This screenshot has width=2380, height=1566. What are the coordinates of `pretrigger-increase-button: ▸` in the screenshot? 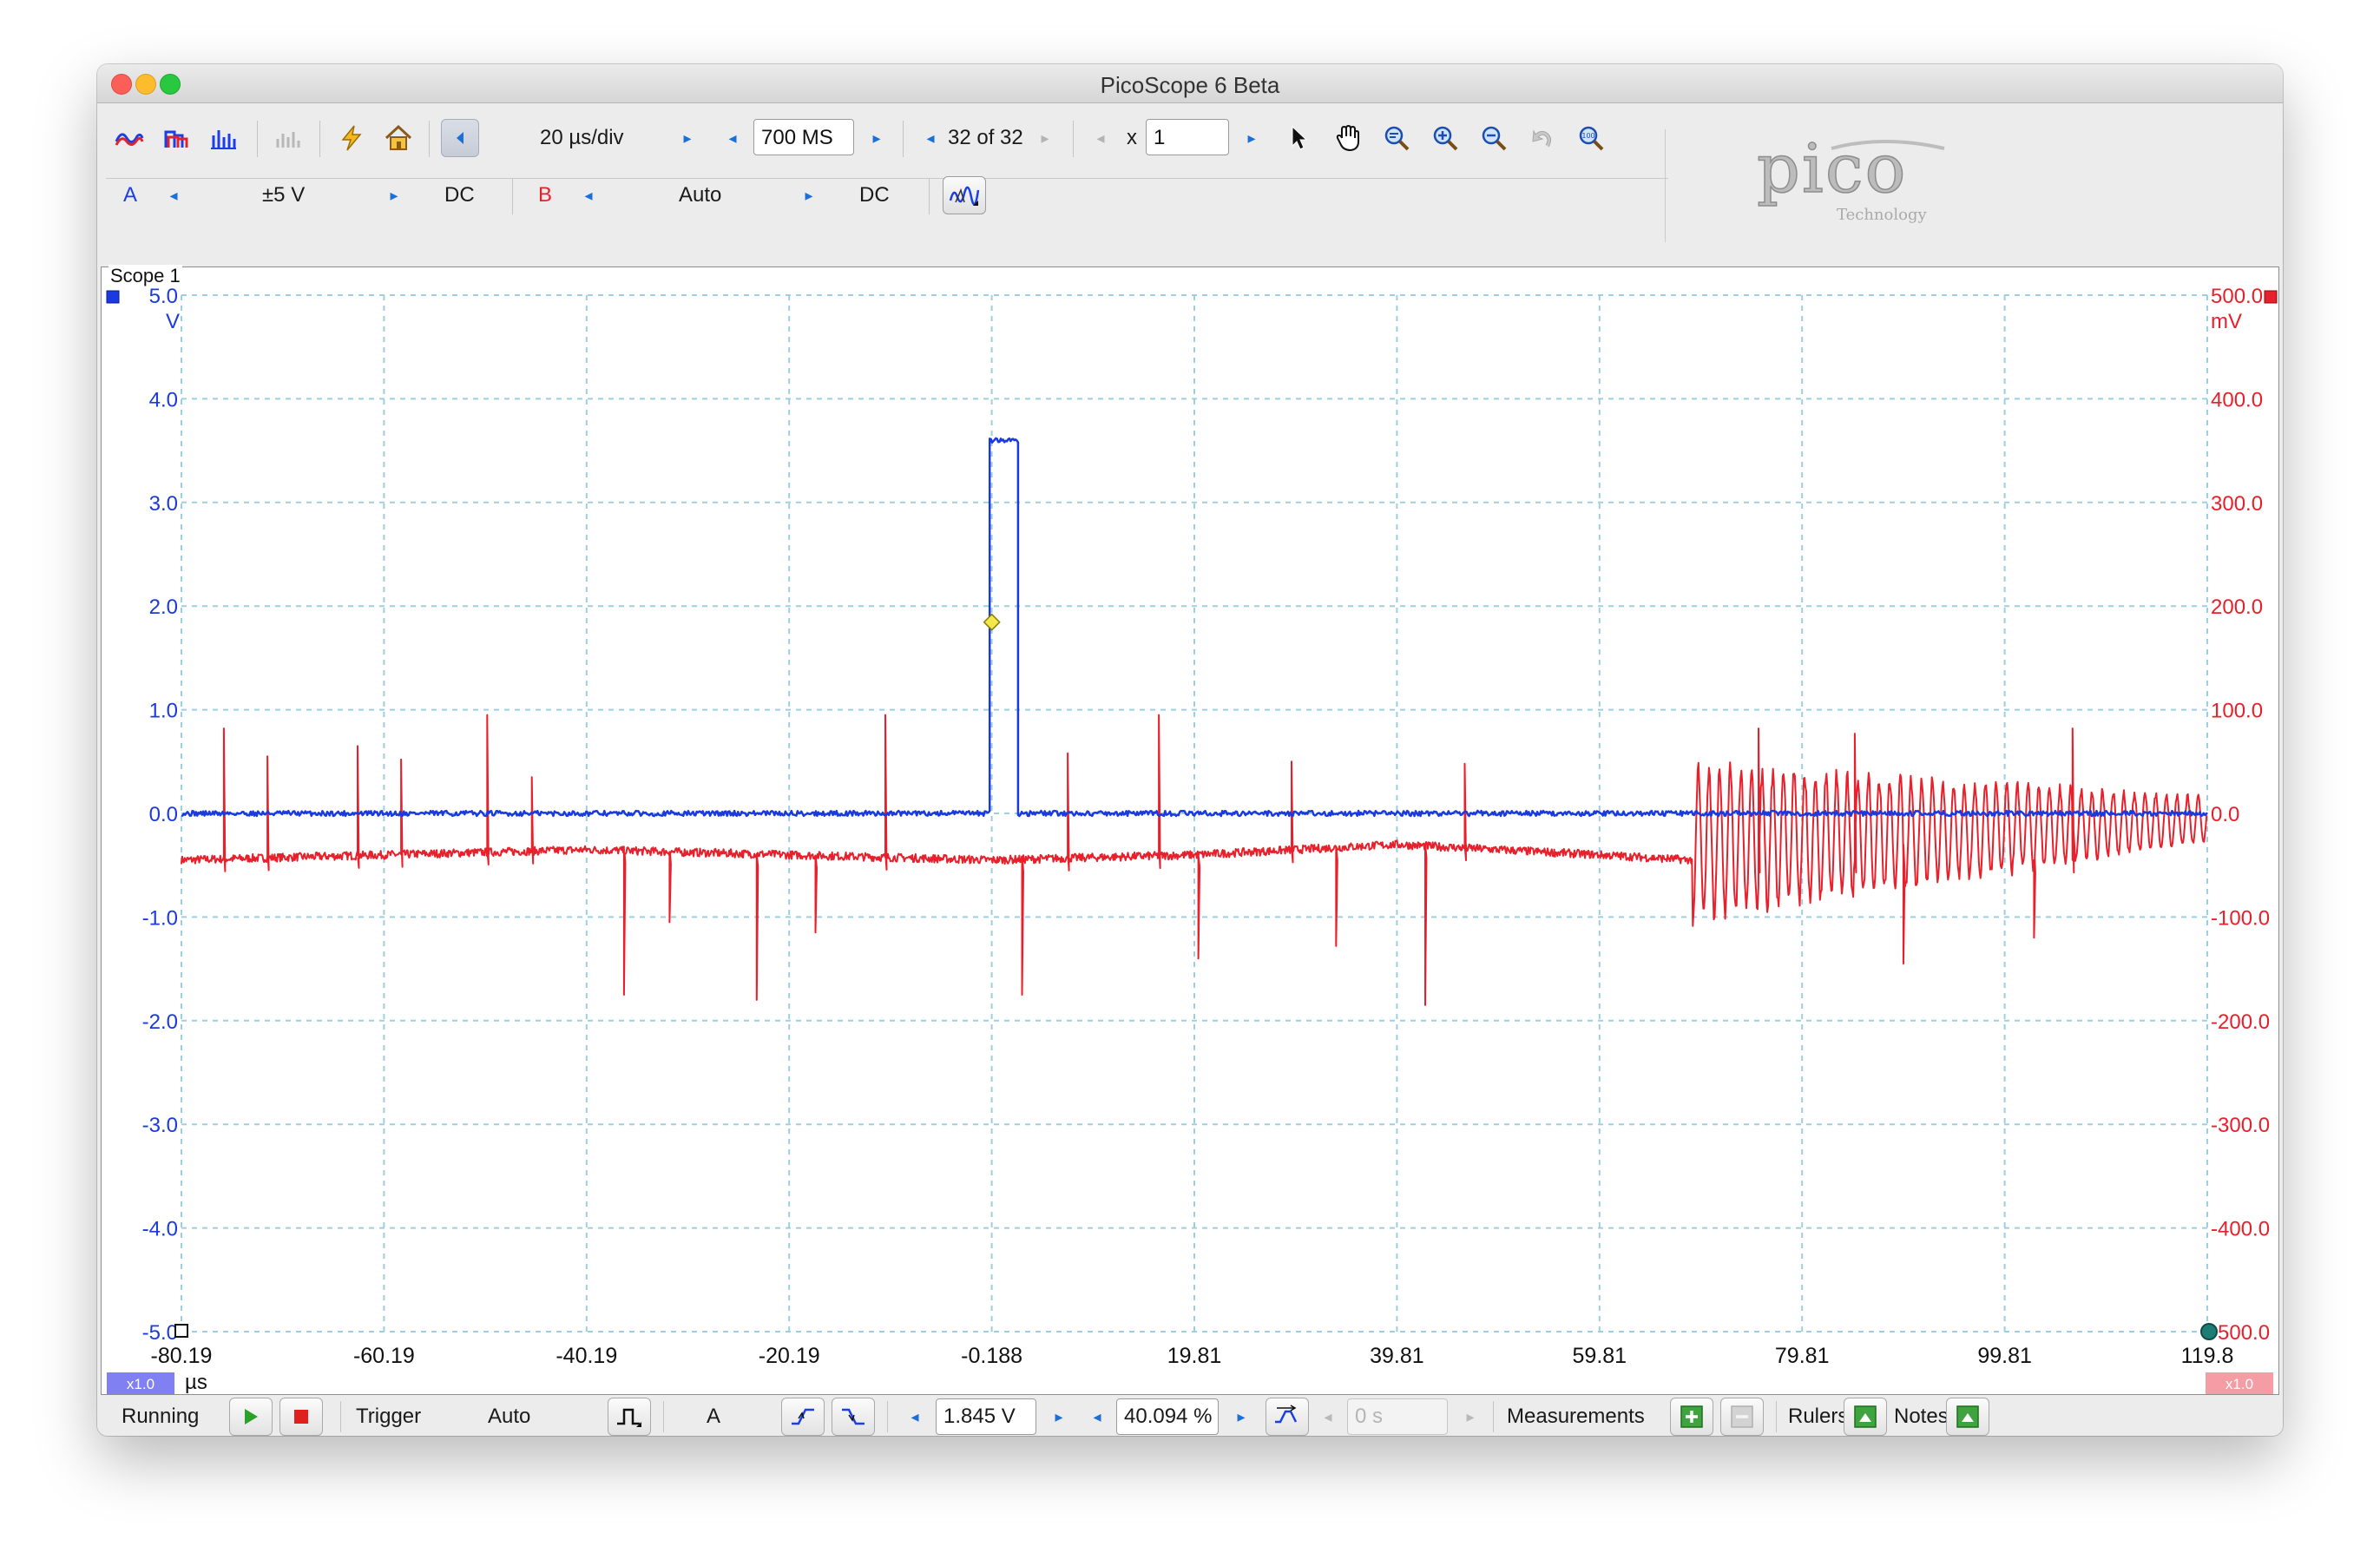 It's located at (1241, 1417).